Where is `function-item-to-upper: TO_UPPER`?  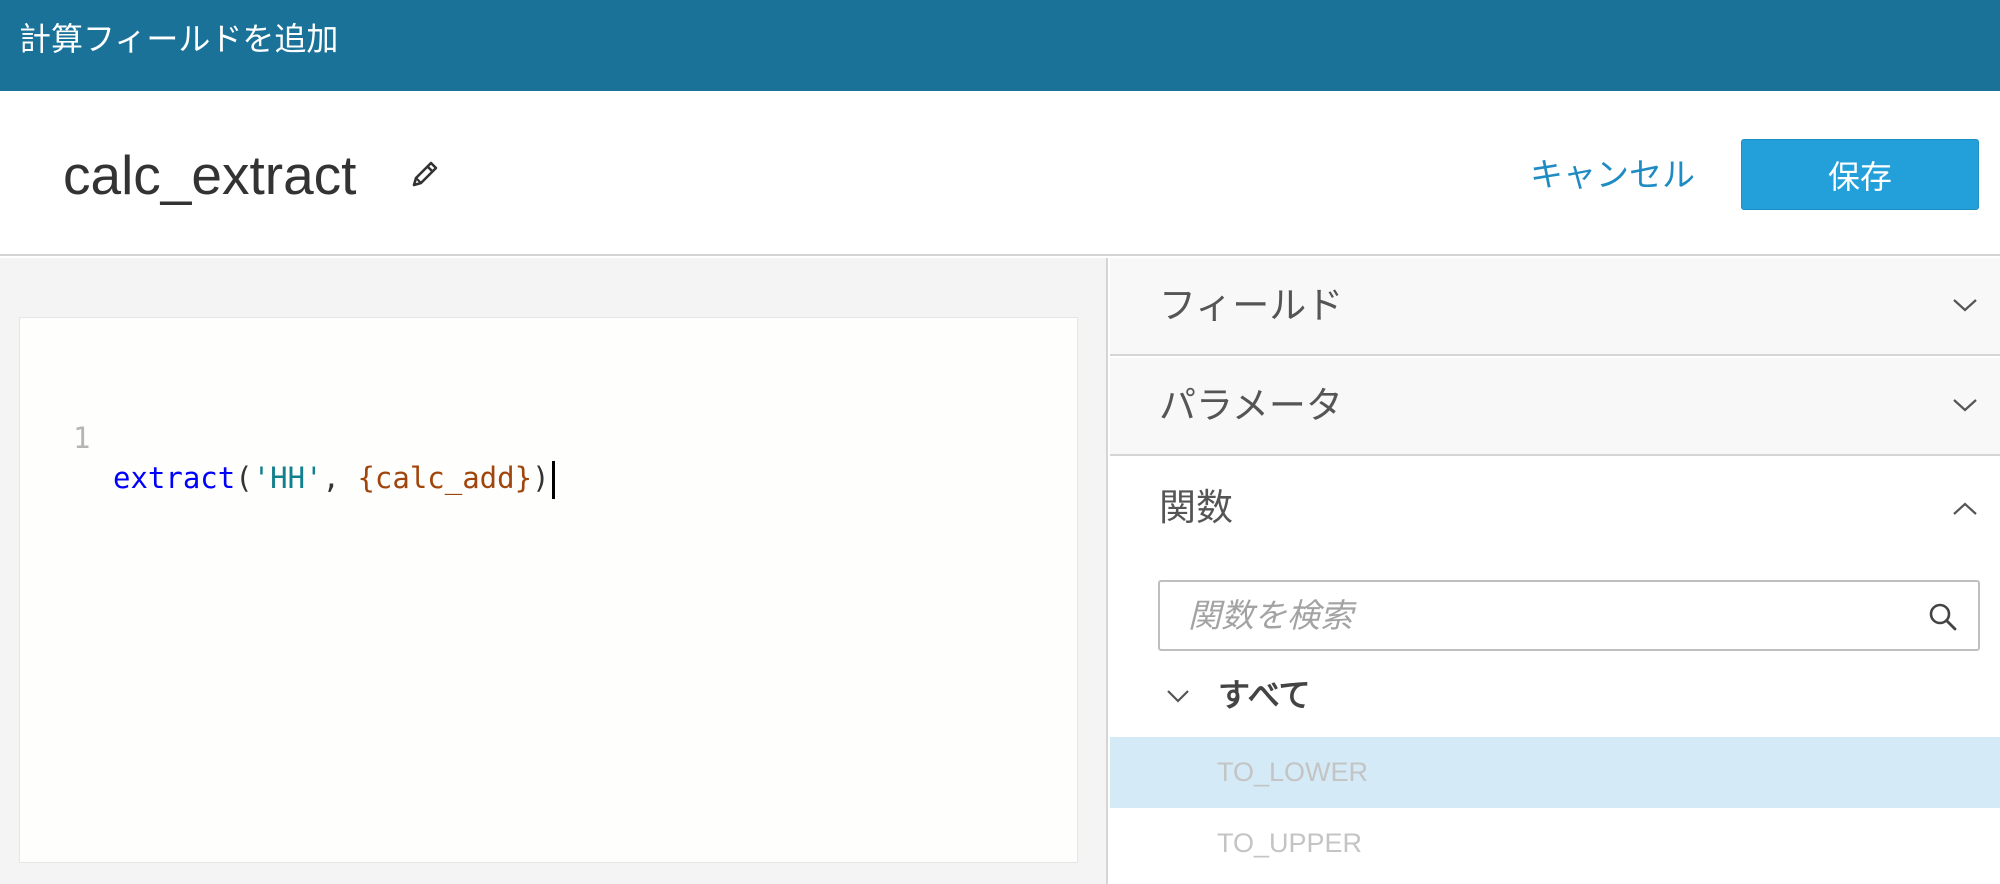
function-item-to-upper: TO_UPPER is located at coordinates (1555, 843).